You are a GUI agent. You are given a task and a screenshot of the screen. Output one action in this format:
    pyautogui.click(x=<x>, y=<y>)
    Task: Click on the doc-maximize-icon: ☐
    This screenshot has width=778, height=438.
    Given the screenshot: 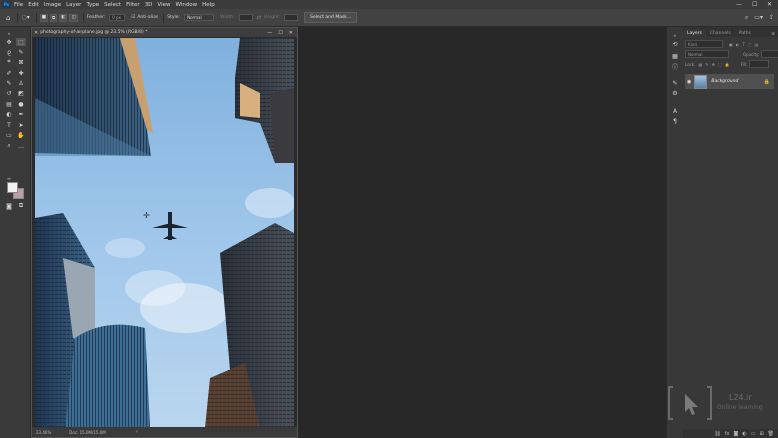 What is the action you would take?
    pyautogui.click(x=280, y=33)
    